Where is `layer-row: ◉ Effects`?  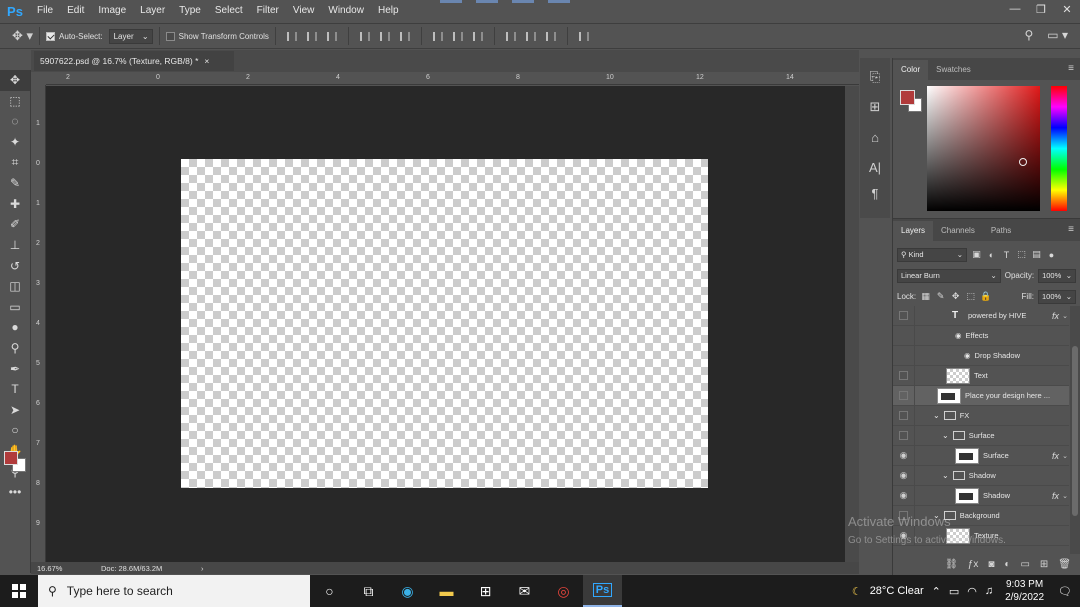
layer-row: ◉ Effects is located at coordinates (981, 335).